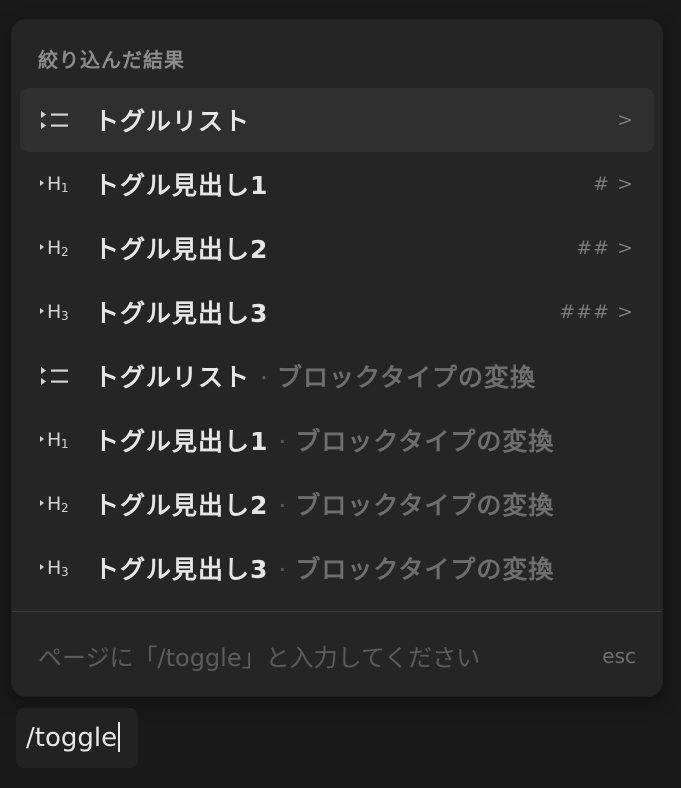 The image size is (681, 788). Describe the element at coordinates (625, 120) in the screenshot. I see `shortcut-hint: >` at that location.